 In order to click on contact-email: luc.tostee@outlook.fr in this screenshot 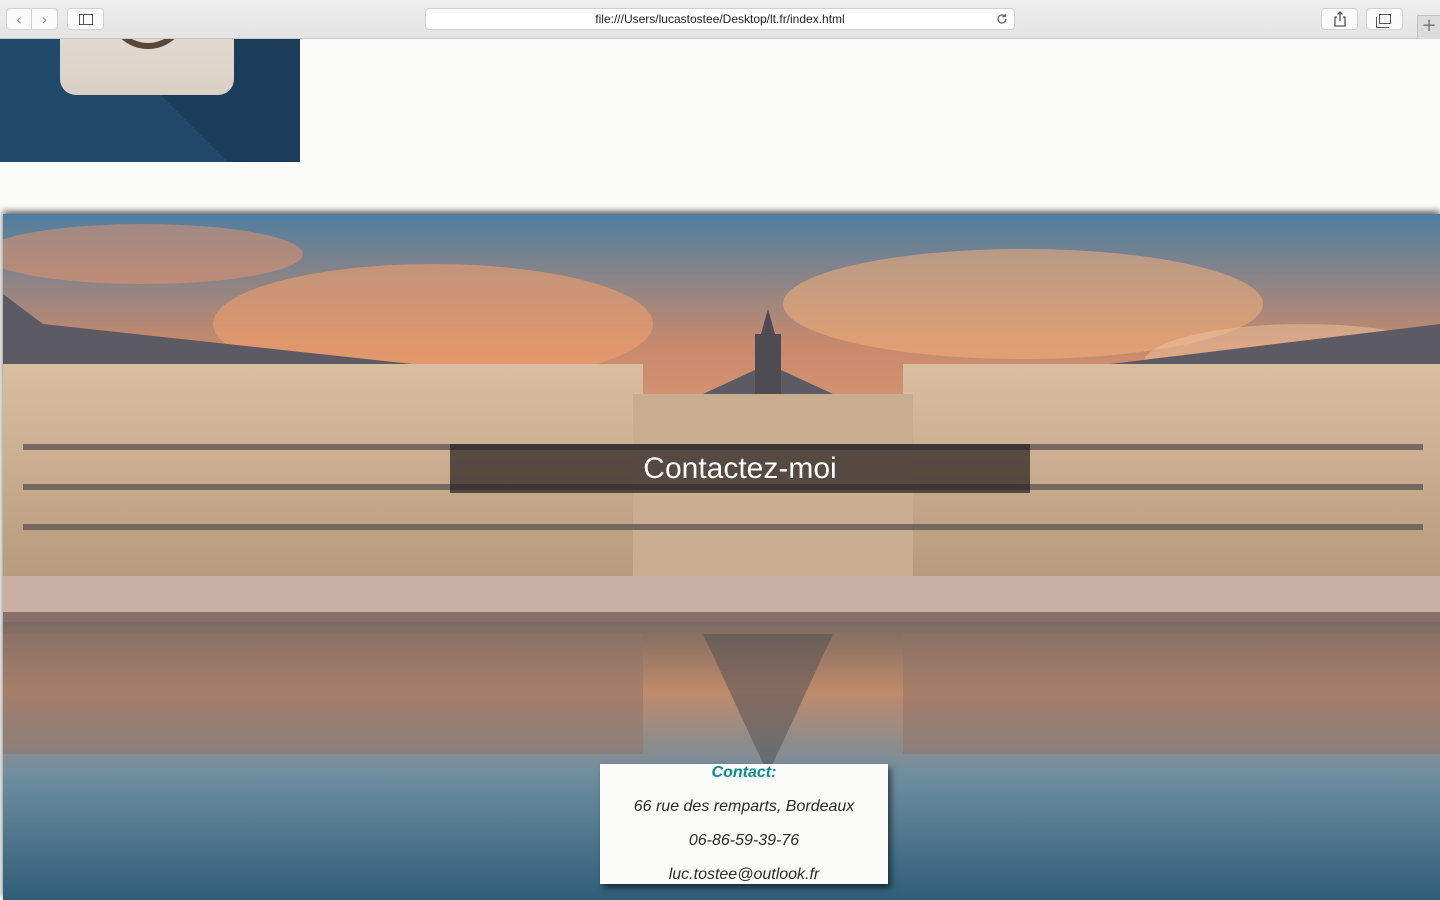, I will do `click(744, 875)`.